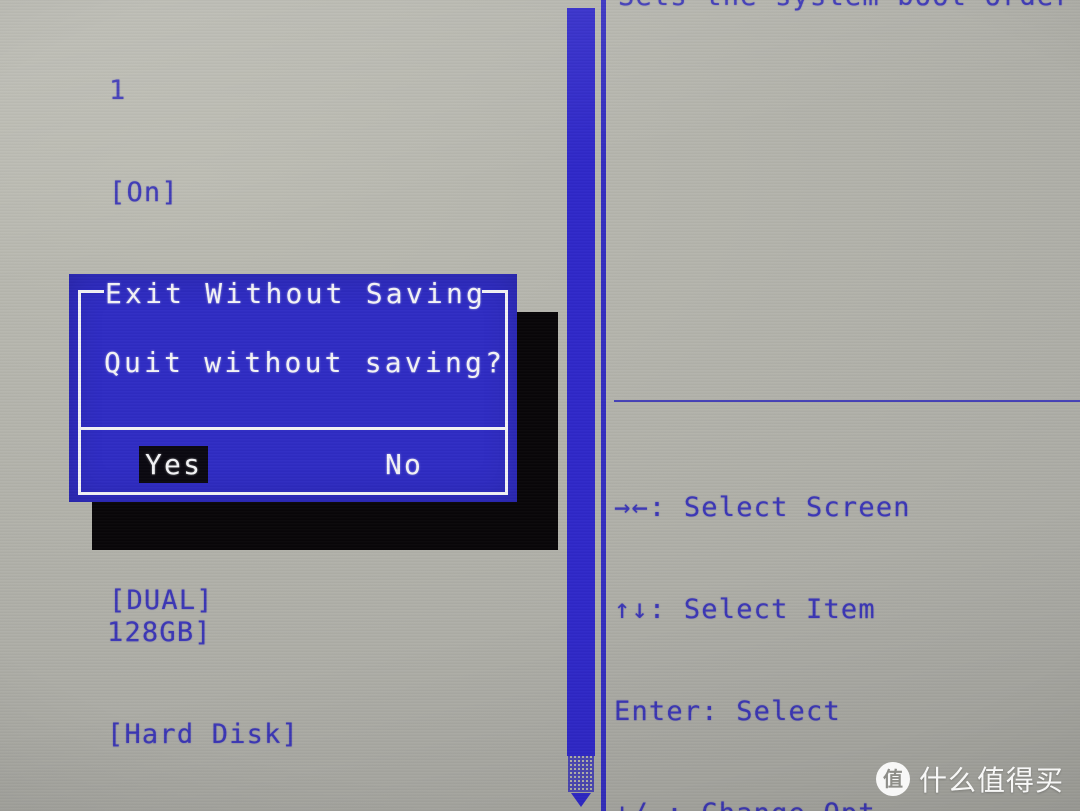 This screenshot has width=1080, height=811. Describe the element at coordinates (91, 291) in the screenshot. I see `dialog-border-top-left` at that location.